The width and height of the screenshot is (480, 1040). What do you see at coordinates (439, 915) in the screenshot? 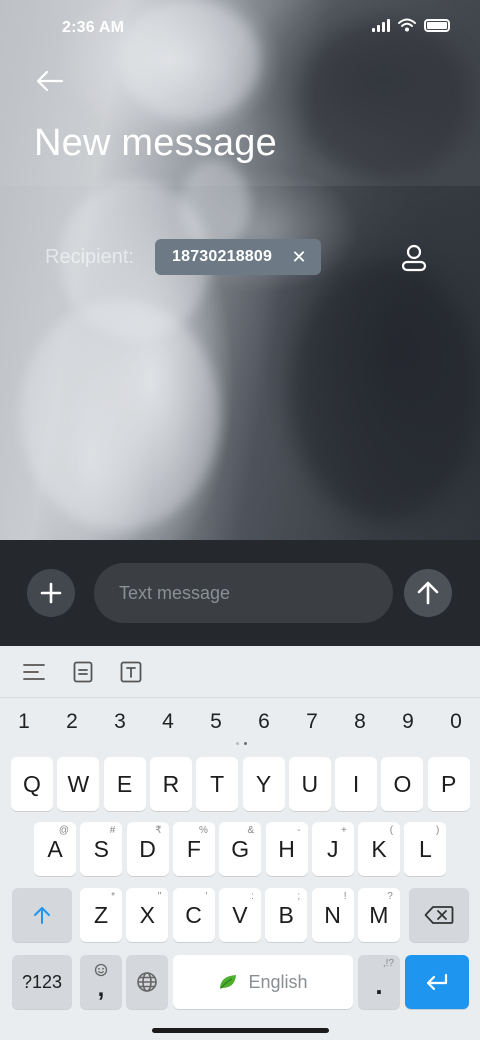
I see `backspace-key` at bounding box center [439, 915].